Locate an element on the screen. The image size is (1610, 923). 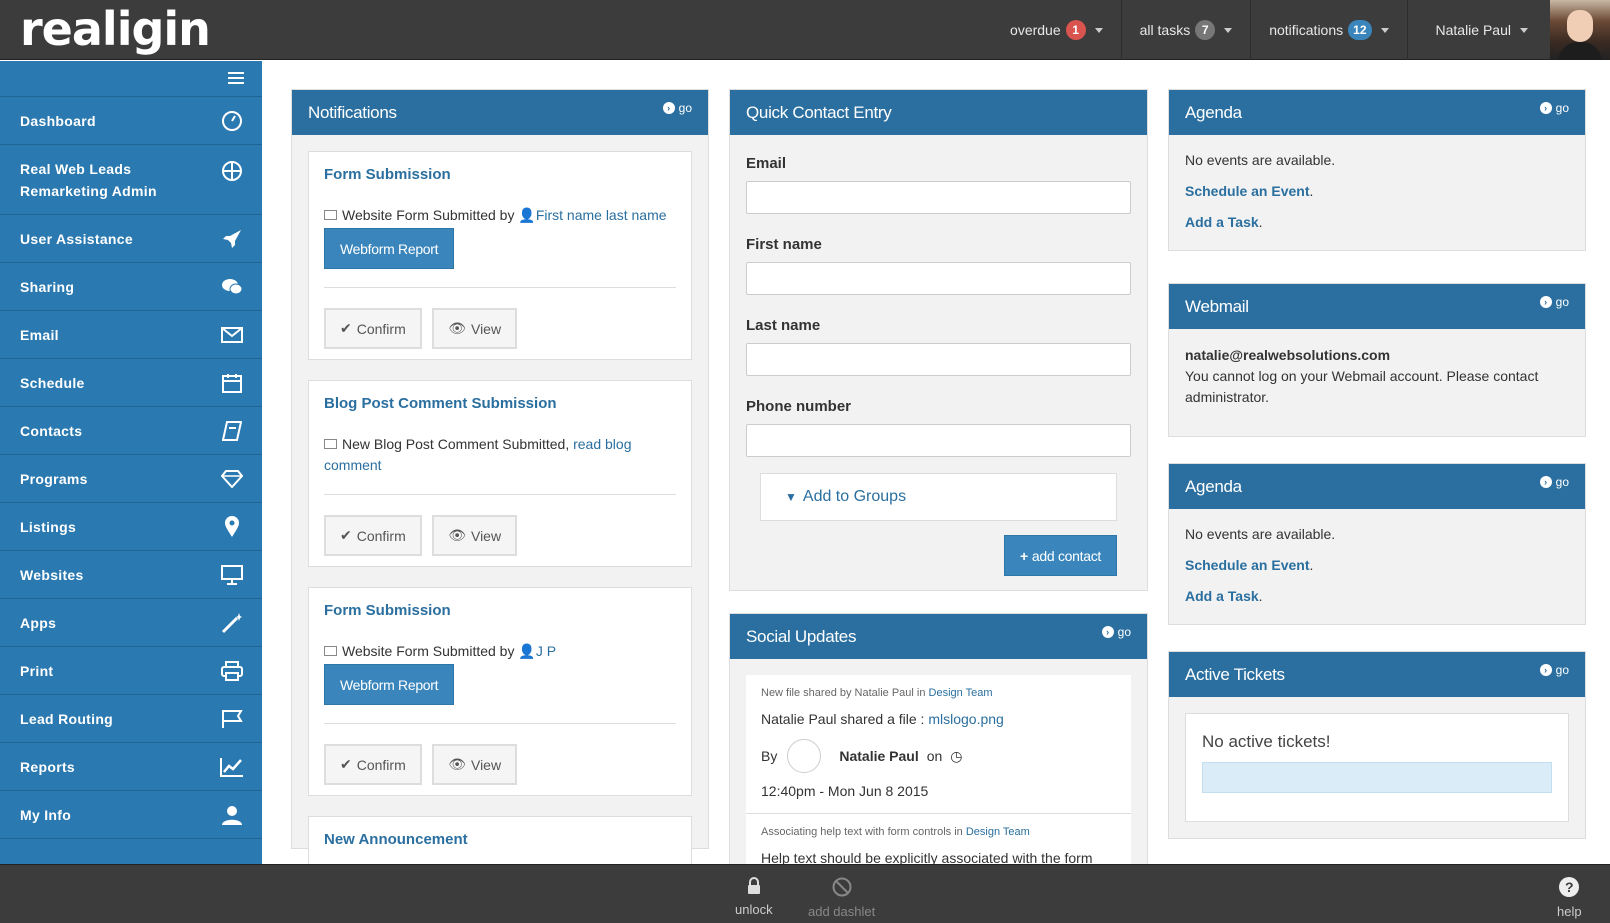
tasks-badge: 7 is located at coordinates (1205, 30).